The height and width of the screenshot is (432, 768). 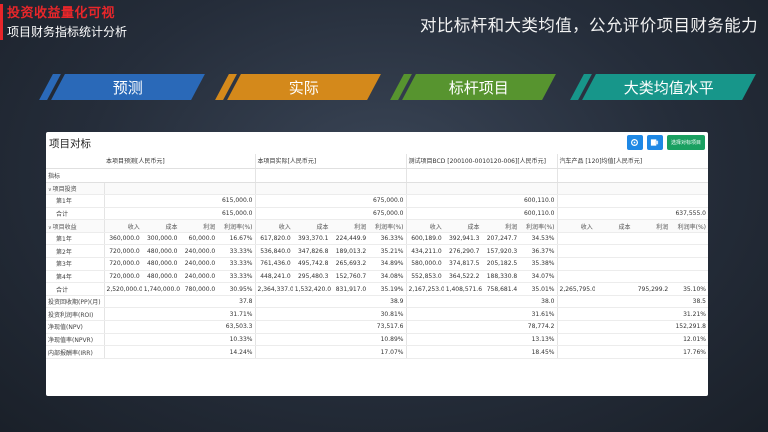 What do you see at coordinates (689, 302) in the screenshot?
I see `table-cell: 38.5` at bounding box center [689, 302].